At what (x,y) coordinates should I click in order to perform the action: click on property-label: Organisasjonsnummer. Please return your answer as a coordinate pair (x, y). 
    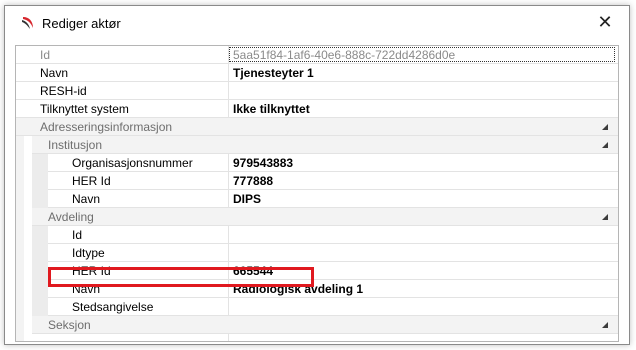
    Looking at the image, I should click on (132, 163).